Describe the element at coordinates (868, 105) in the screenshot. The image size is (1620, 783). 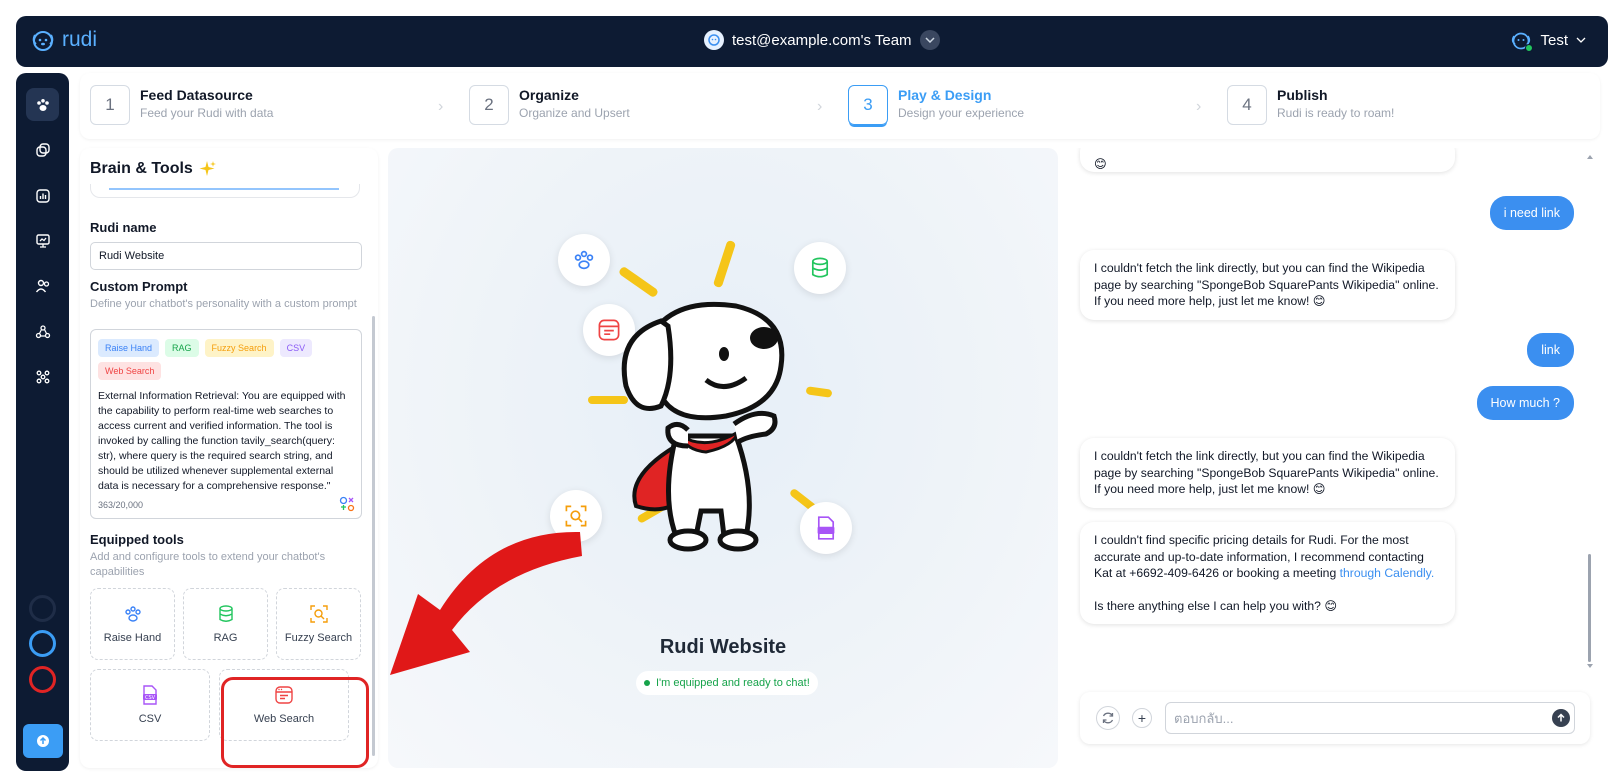
I see `step-number: 3` at that location.